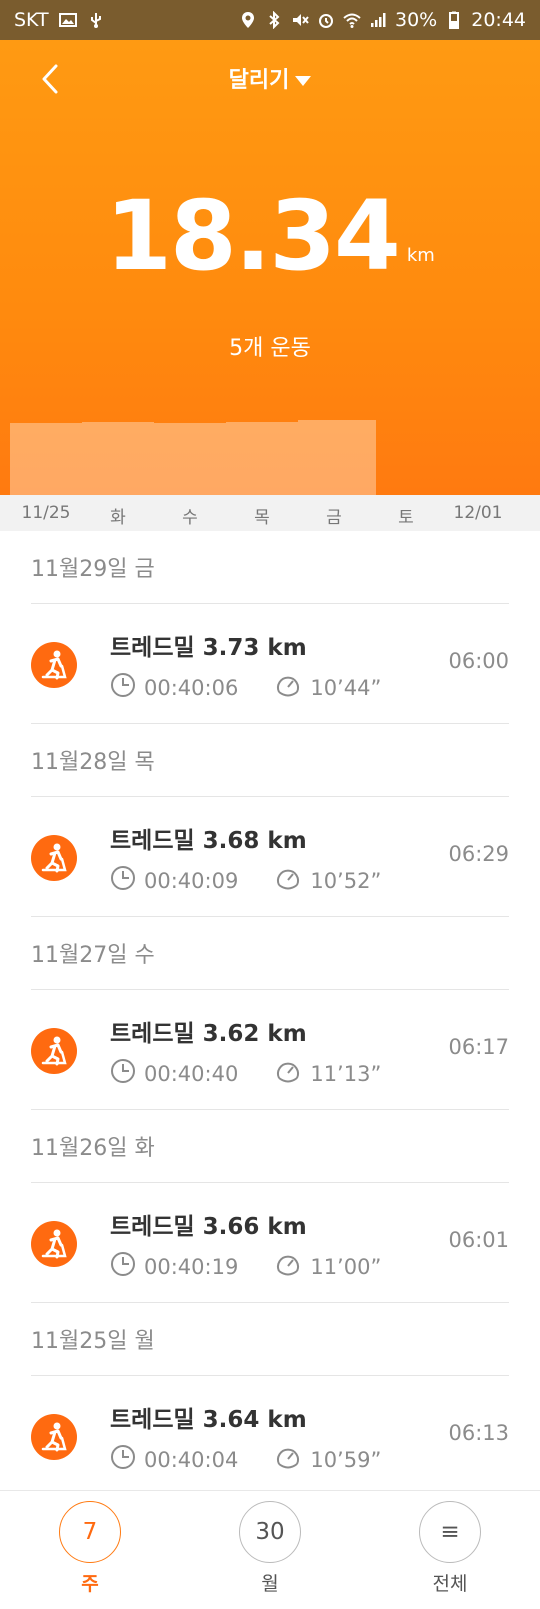 The image size is (540, 1609). What do you see at coordinates (270, 1584) in the screenshot?
I see `tab-month-label: 월` at bounding box center [270, 1584].